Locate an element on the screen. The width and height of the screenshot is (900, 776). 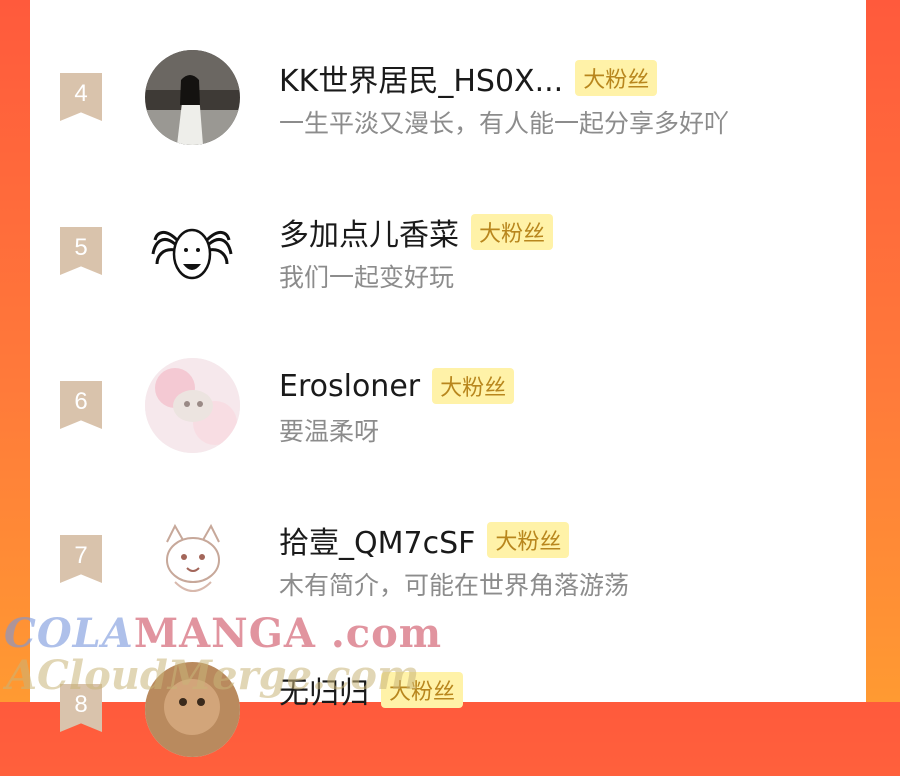
rank-ribbon: 7 is located at coordinates (81, 559).